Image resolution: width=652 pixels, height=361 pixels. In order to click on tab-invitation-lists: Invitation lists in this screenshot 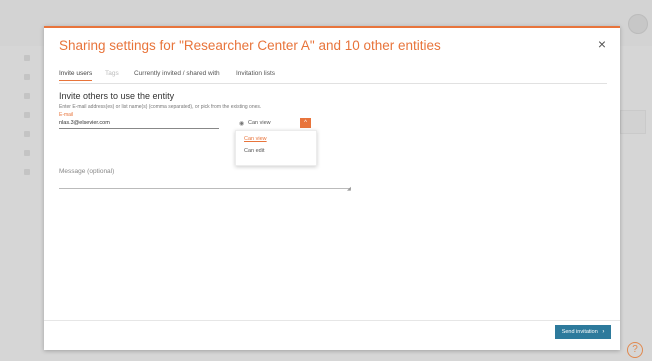, I will do `click(255, 73)`.